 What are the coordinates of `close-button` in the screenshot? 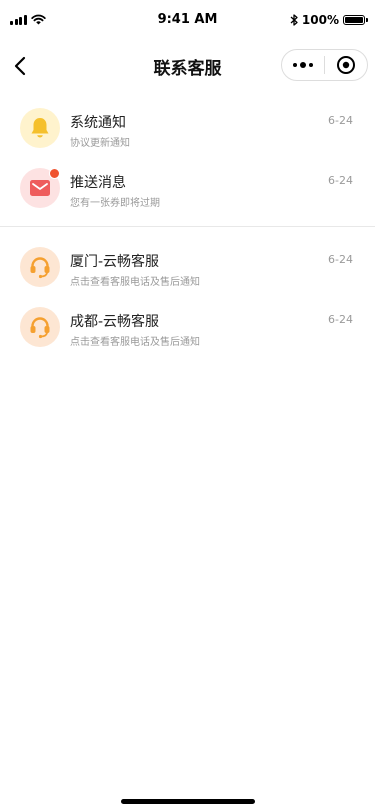 It's located at (346, 65).